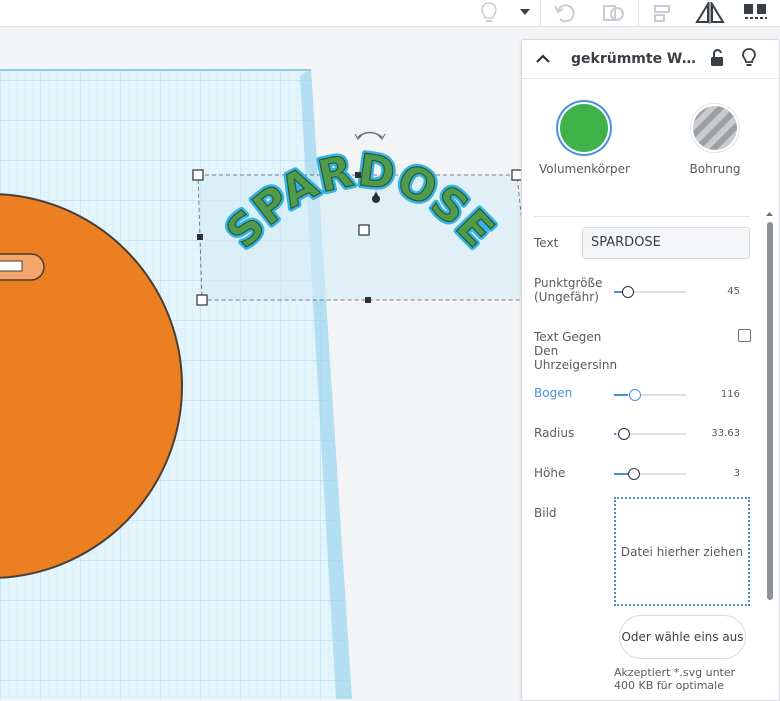 The width and height of the screenshot is (780, 701). Describe the element at coordinates (546, 243) in the screenshot. I see `text-label: Text` at that location.